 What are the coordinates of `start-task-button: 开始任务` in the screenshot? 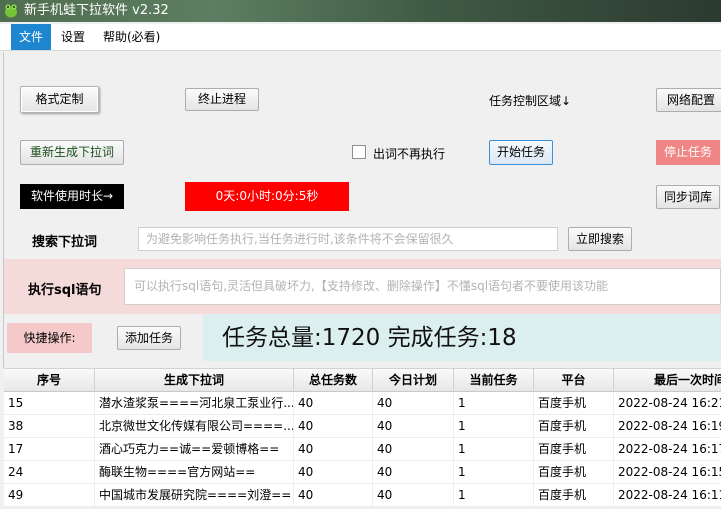 It's located at (521, 152).